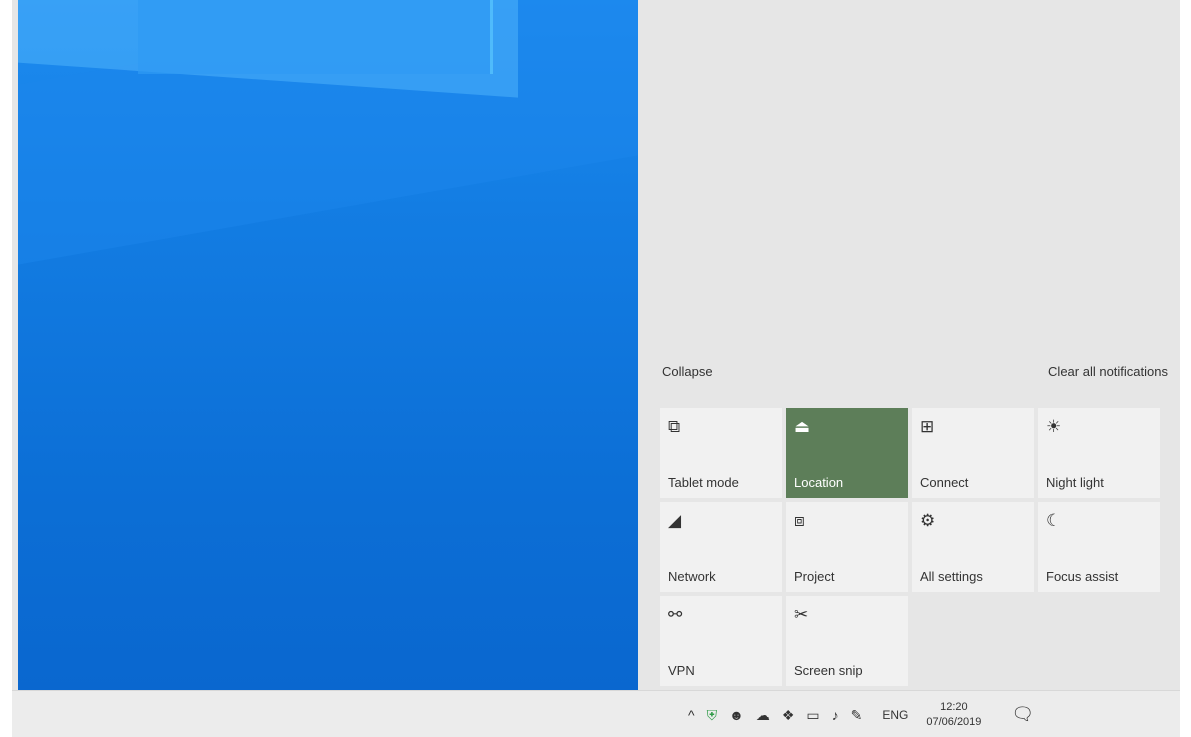 The width and height of the screenshot is (1191, 737). Describe the element at coordinates (1054, 520) in the screenshot. I see `focus-assist-icon: ☾` at that location.